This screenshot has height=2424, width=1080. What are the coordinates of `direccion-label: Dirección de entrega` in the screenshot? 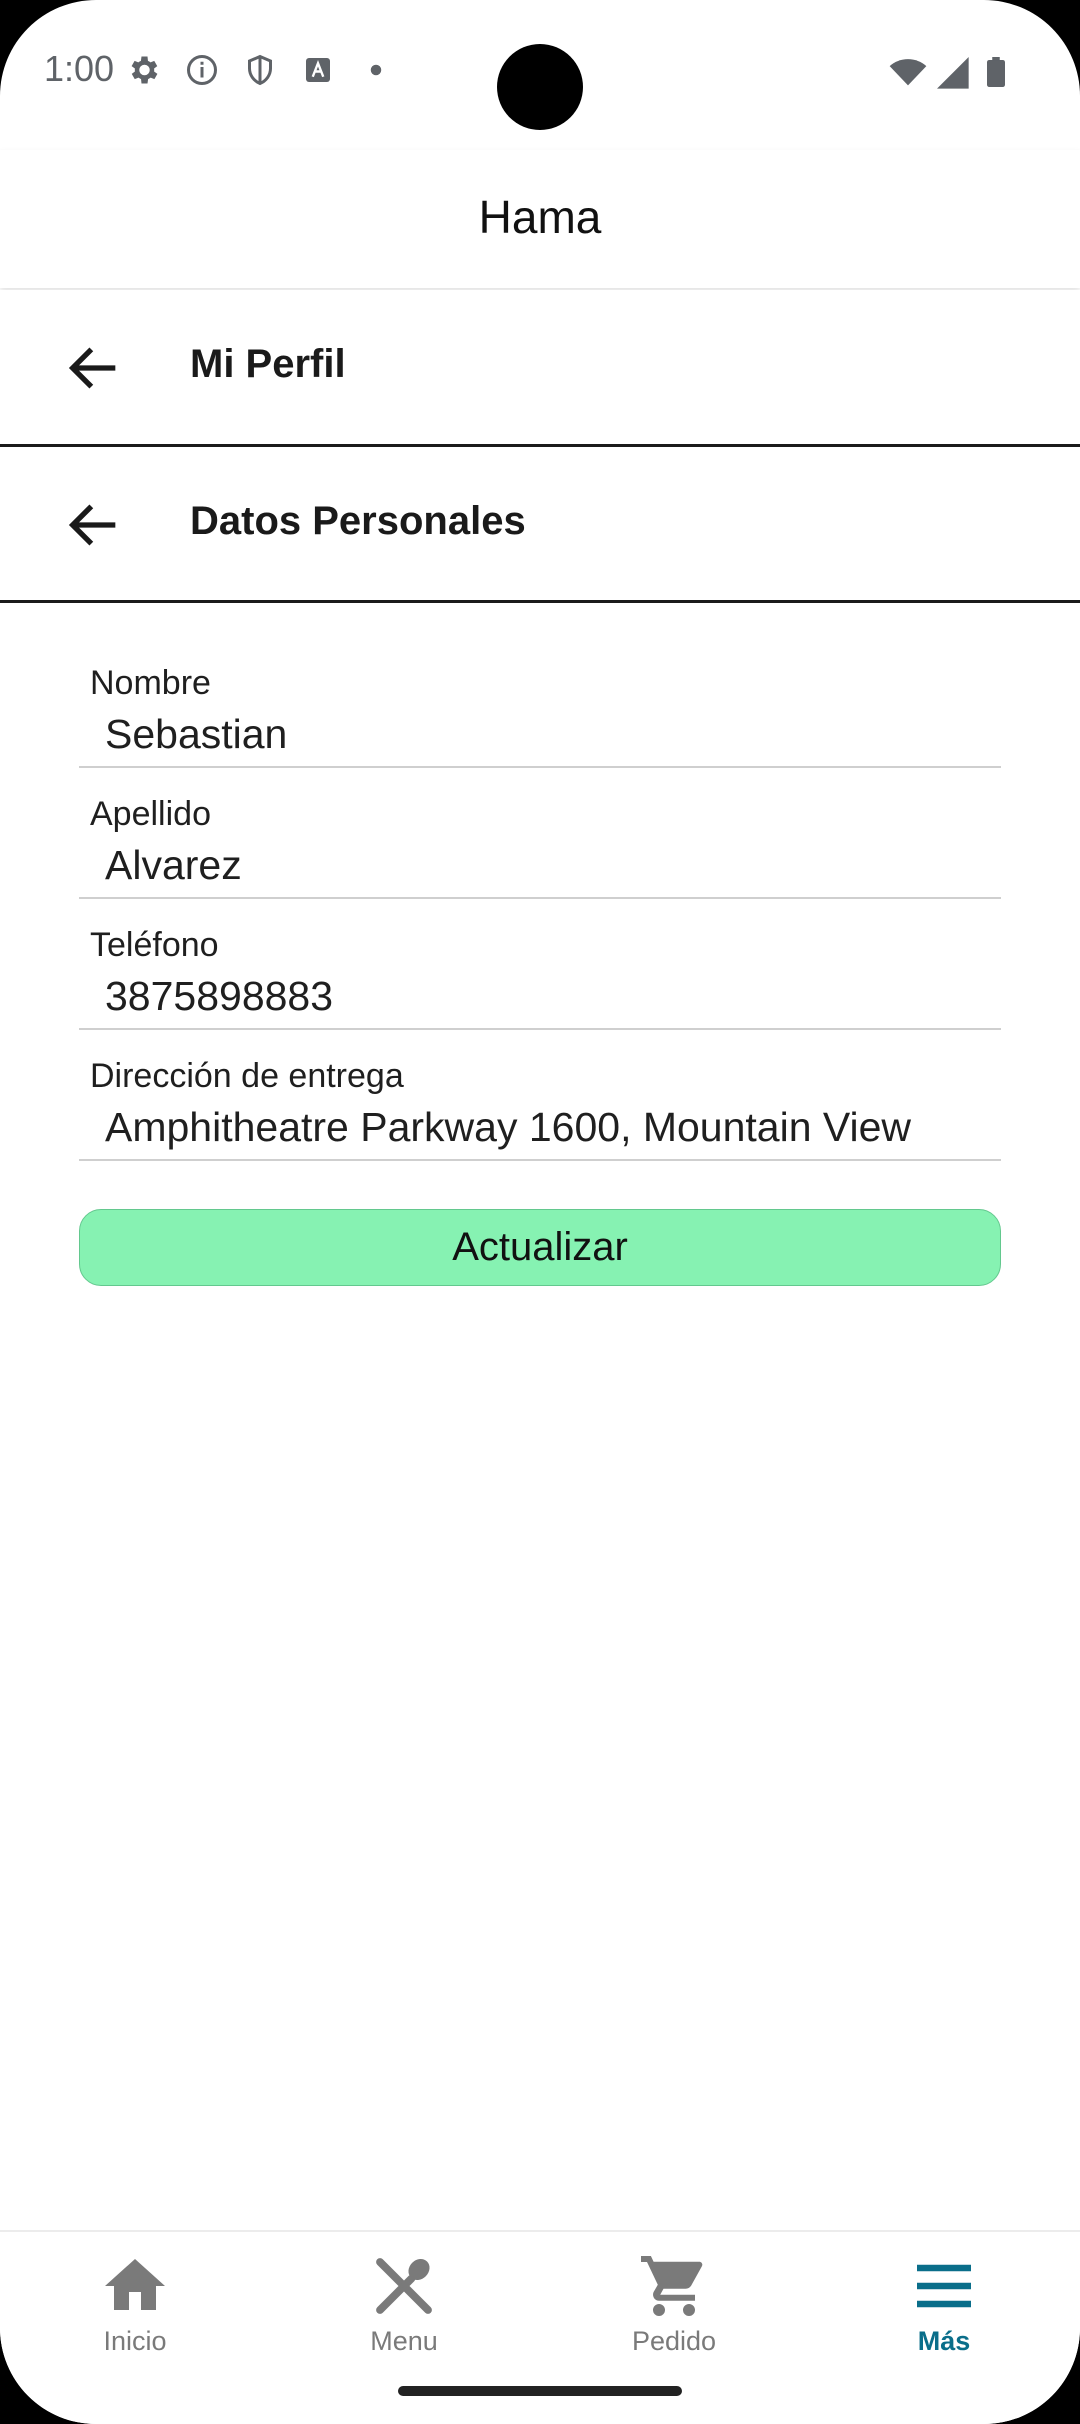 It's located at (247, 1076).